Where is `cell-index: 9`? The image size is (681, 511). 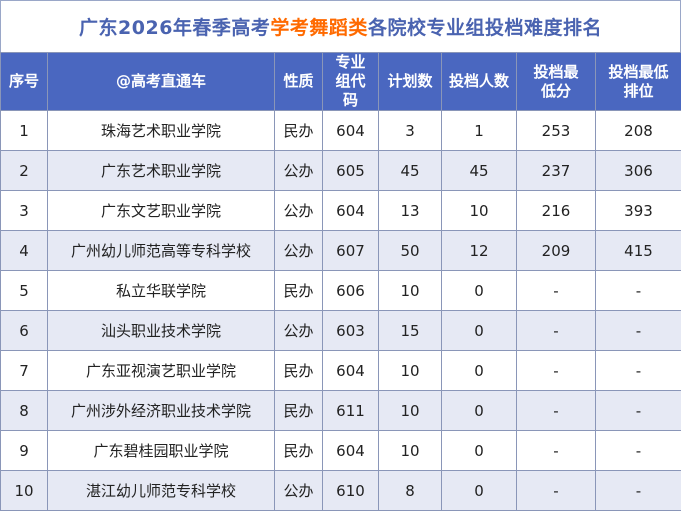
cell-index: 9 is located at coordinates (24, 451).